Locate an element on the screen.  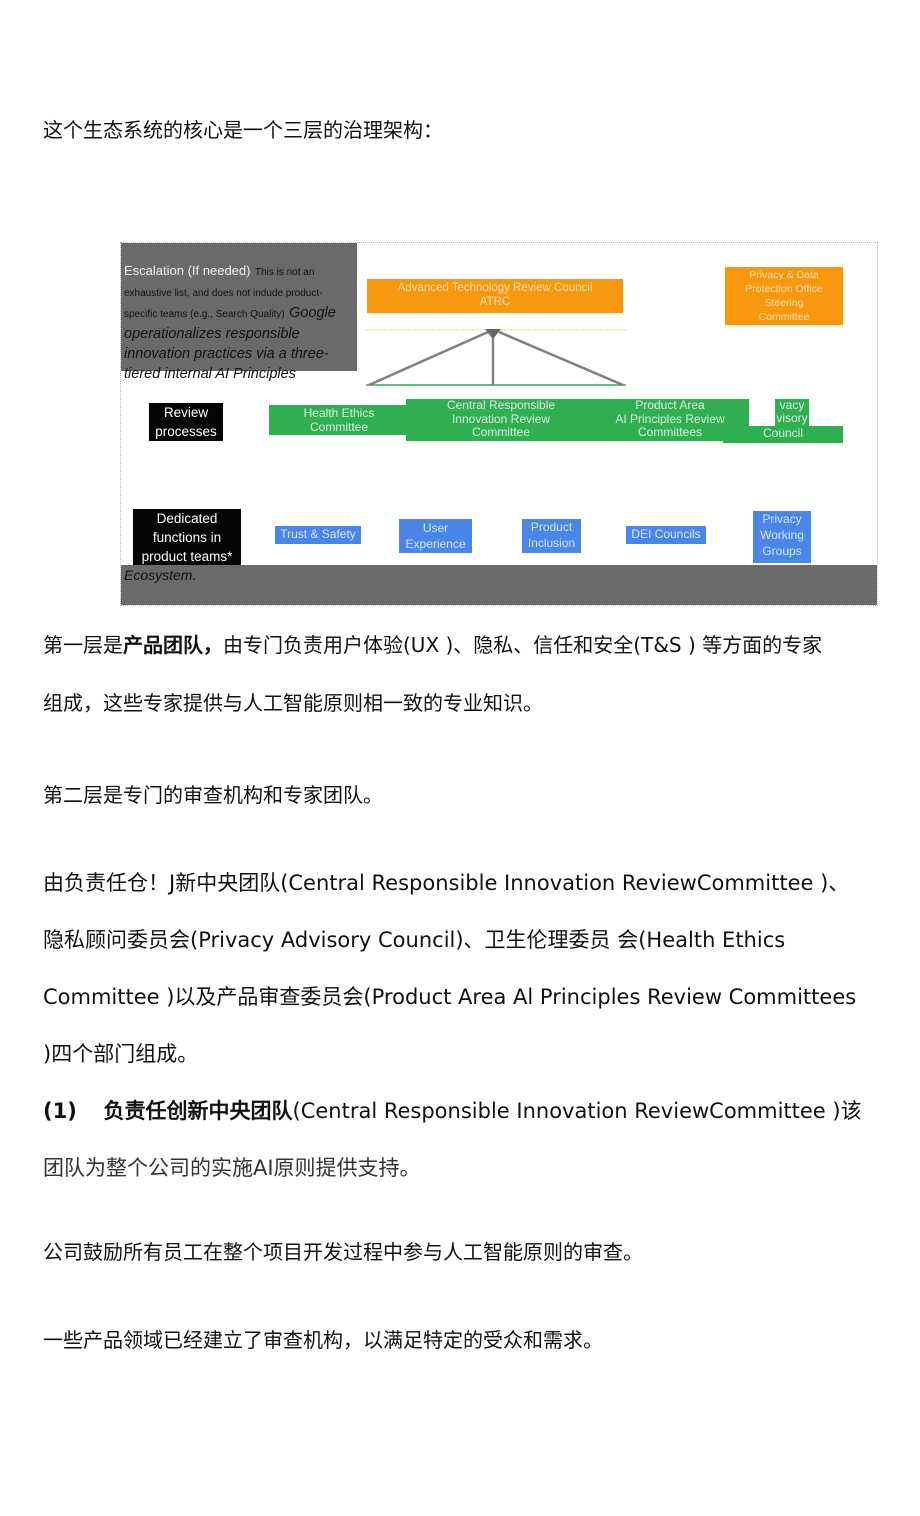
text-span: 第一层是 is located at coordinates (83, 645).